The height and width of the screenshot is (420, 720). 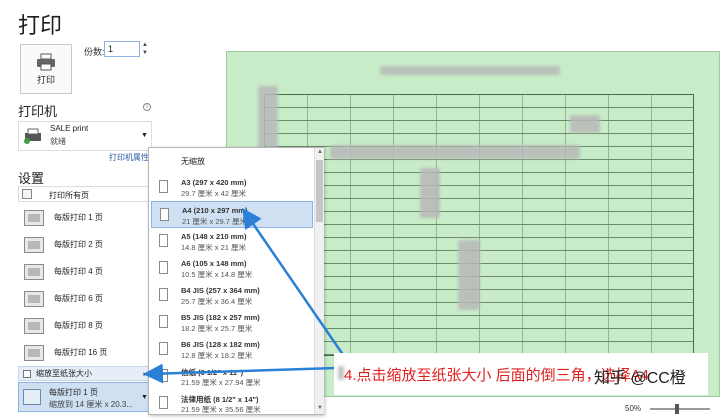 I want to click on paper-option-a6: A6 (105 x 148 mm) 10.5 厘米 x 14.8 厘米, so click(x=232, y=268).